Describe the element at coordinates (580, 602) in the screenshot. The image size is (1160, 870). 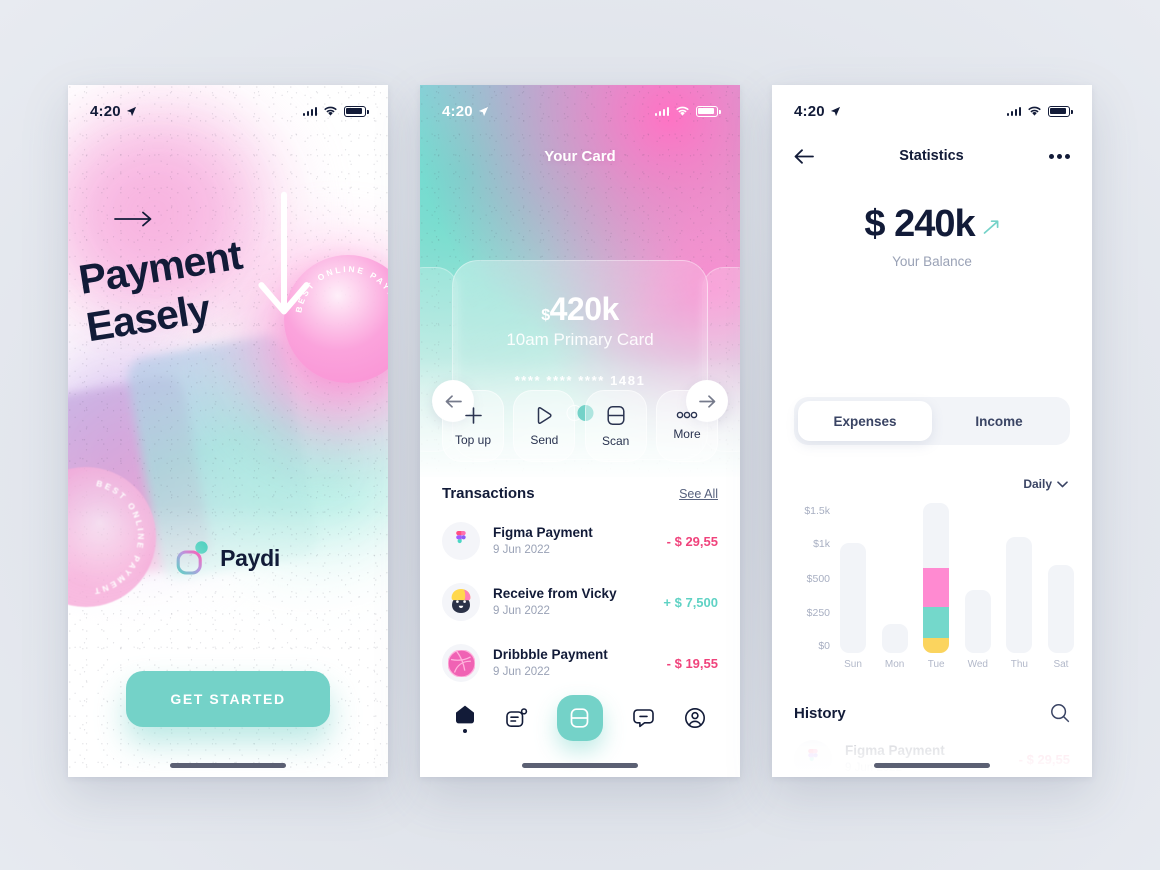
I see `list-item: Receive from Vicky 9 Jun 2022 + $ 7,500` at that location.